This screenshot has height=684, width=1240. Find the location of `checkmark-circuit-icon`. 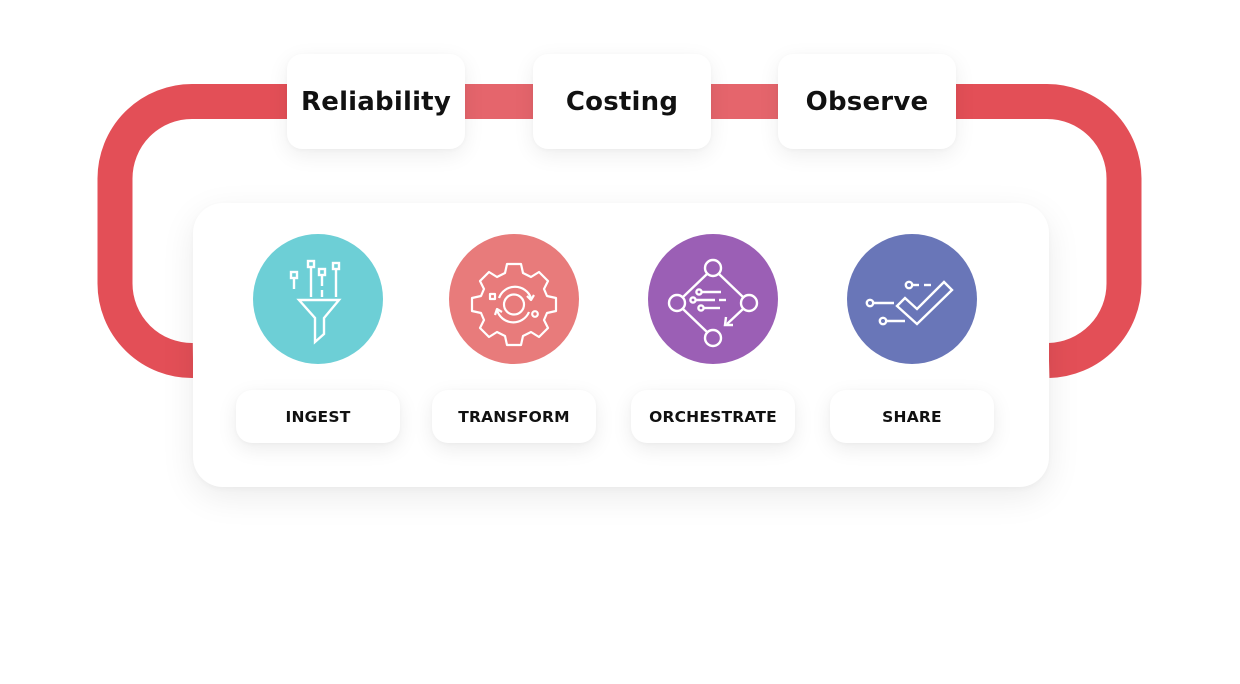

checkmark-circuit-icon is located at coordinates (909, 303).